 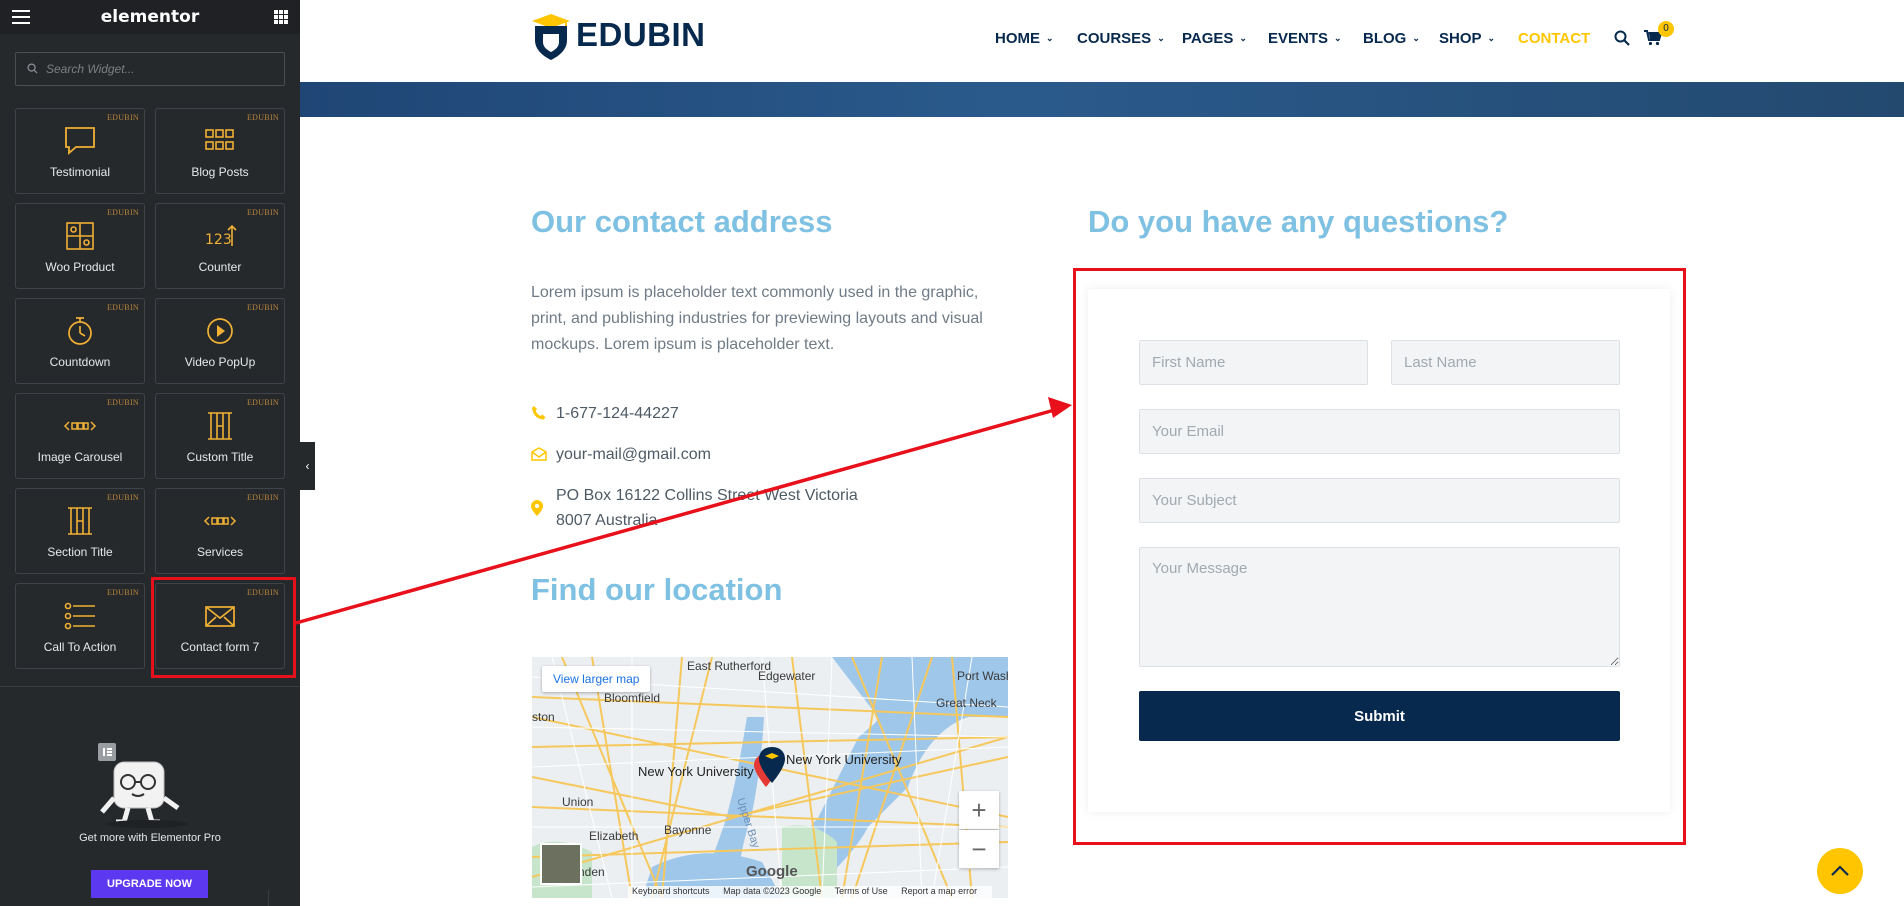 I want to click on annotation-highlight-widget, so click(x=223, y=627).